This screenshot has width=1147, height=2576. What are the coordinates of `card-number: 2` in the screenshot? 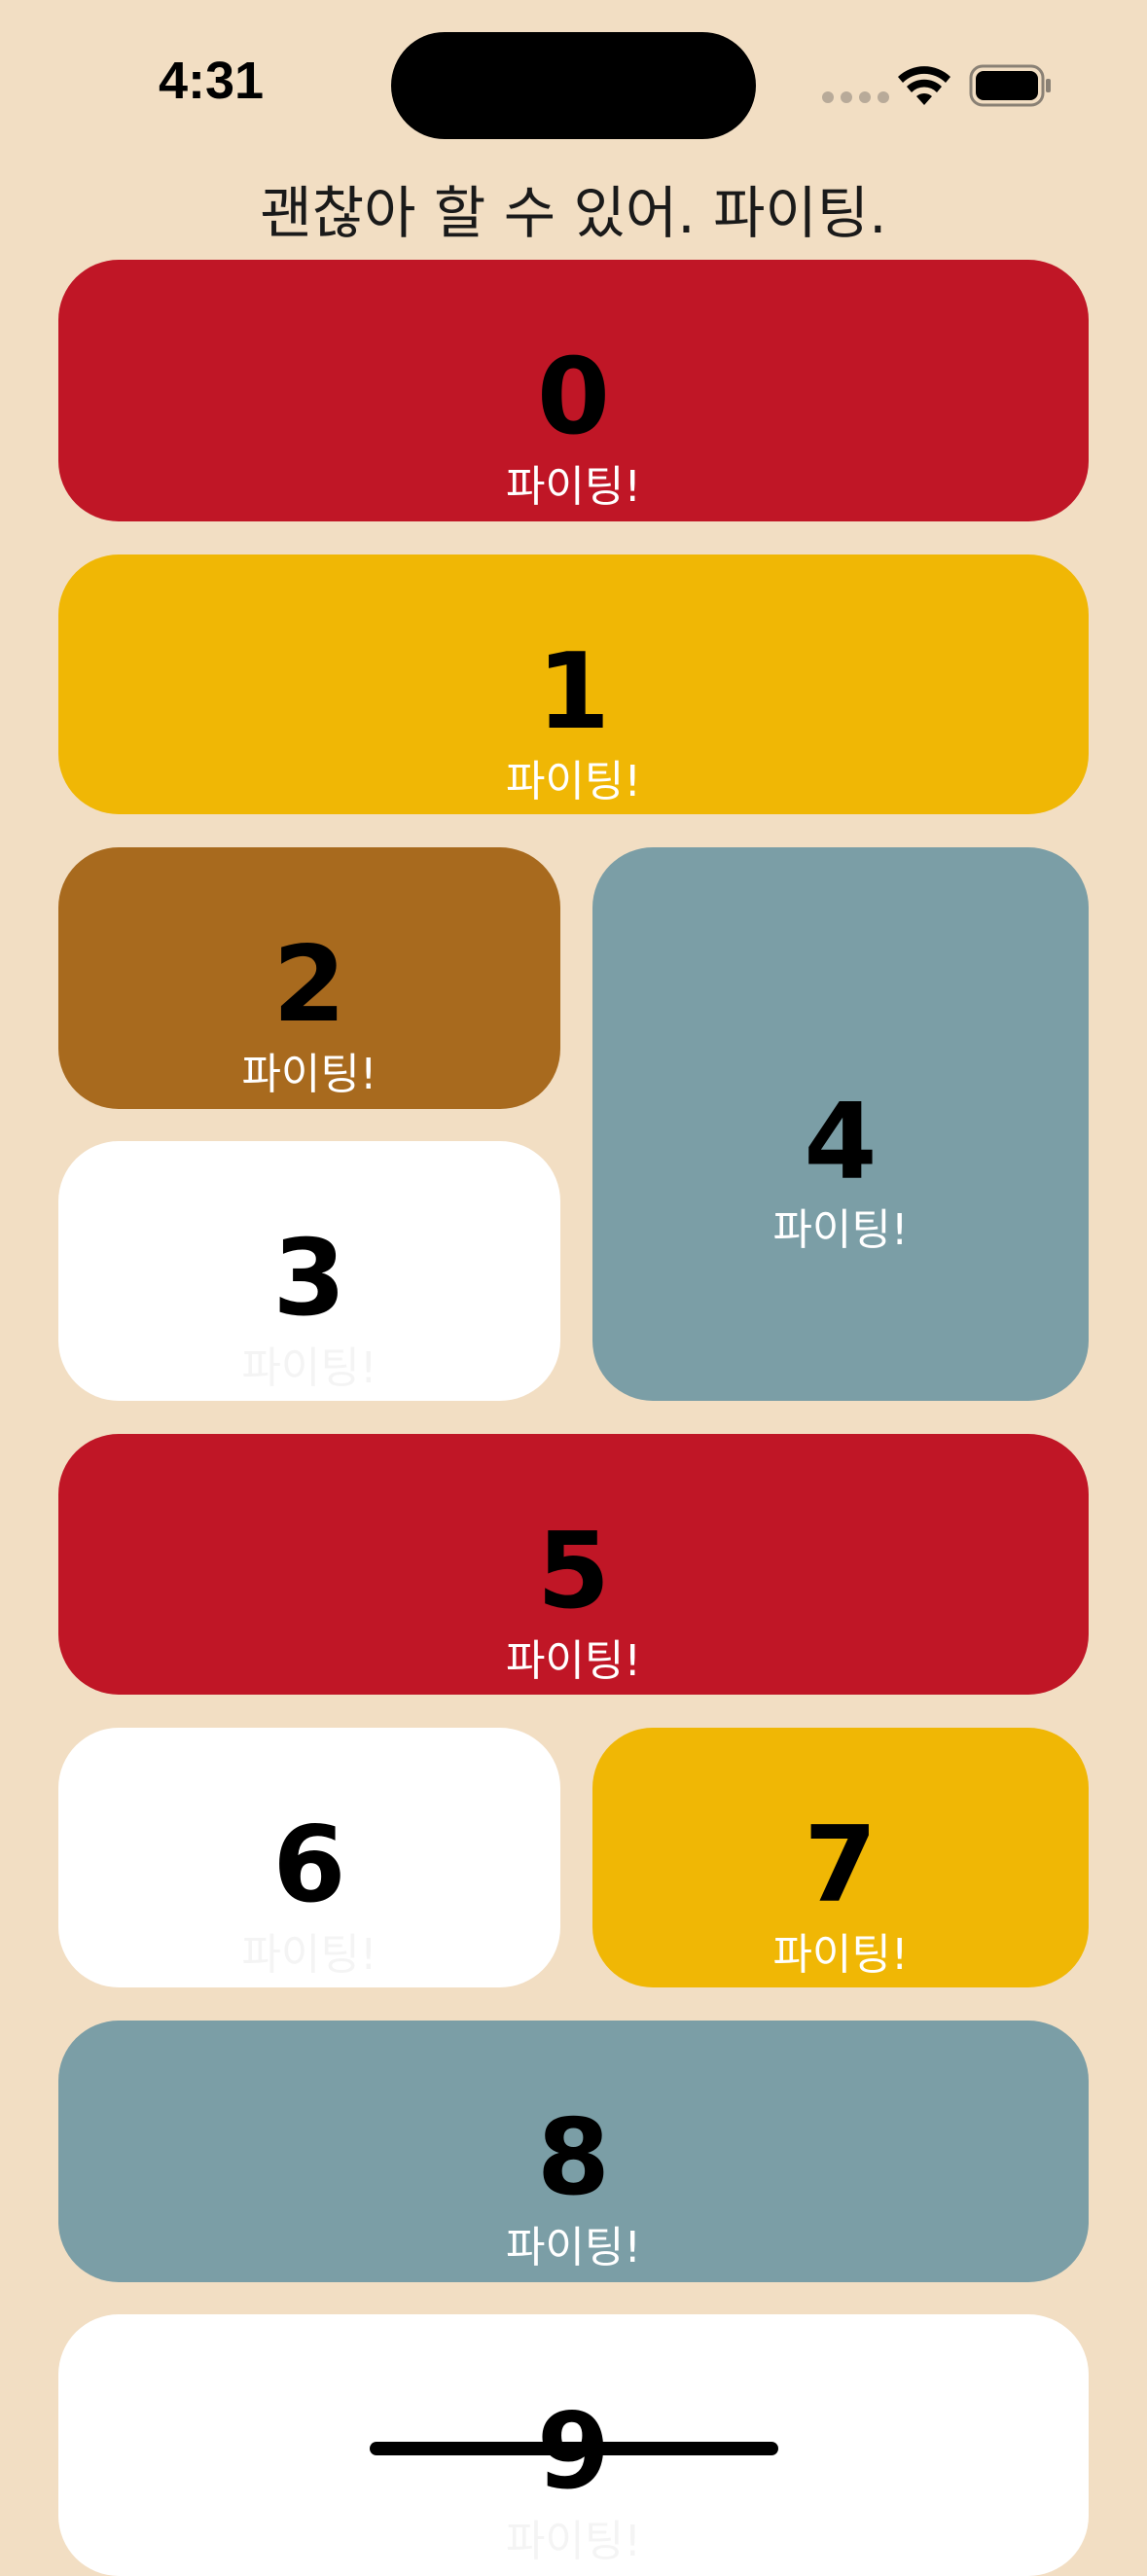 It's located at (309, 985).